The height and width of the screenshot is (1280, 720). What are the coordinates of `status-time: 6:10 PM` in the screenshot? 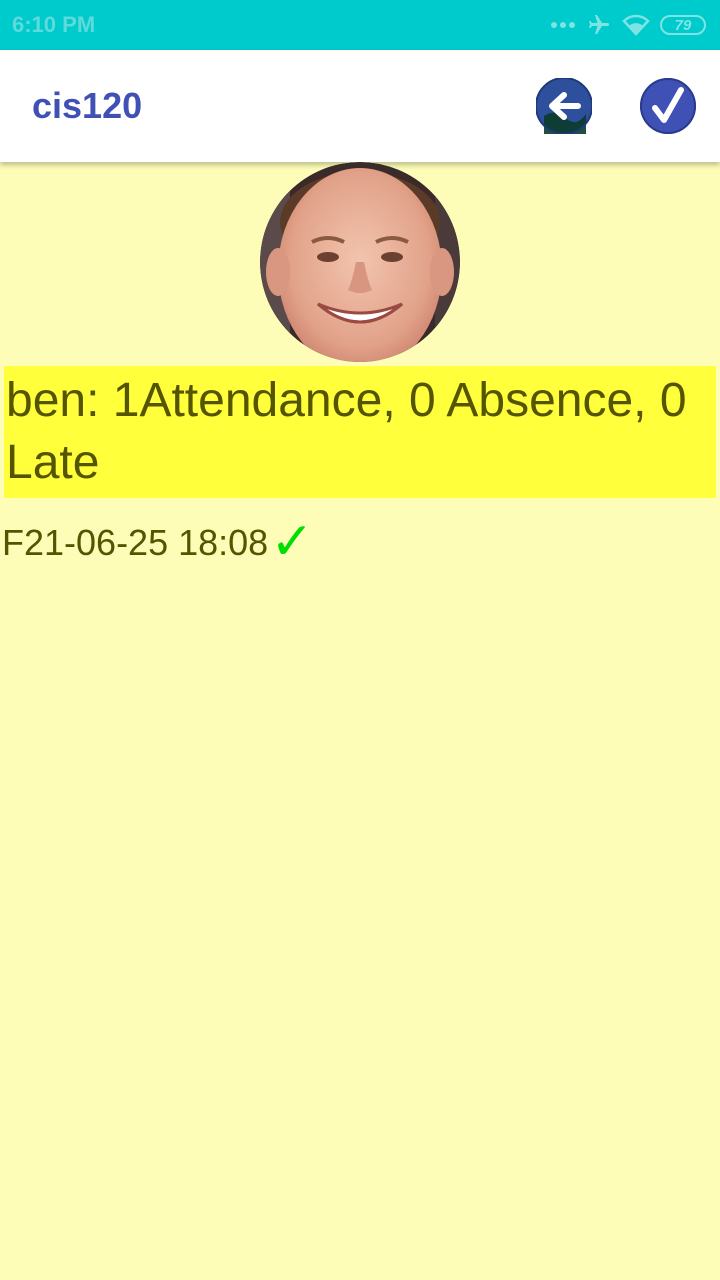 It's located at (54, 24).